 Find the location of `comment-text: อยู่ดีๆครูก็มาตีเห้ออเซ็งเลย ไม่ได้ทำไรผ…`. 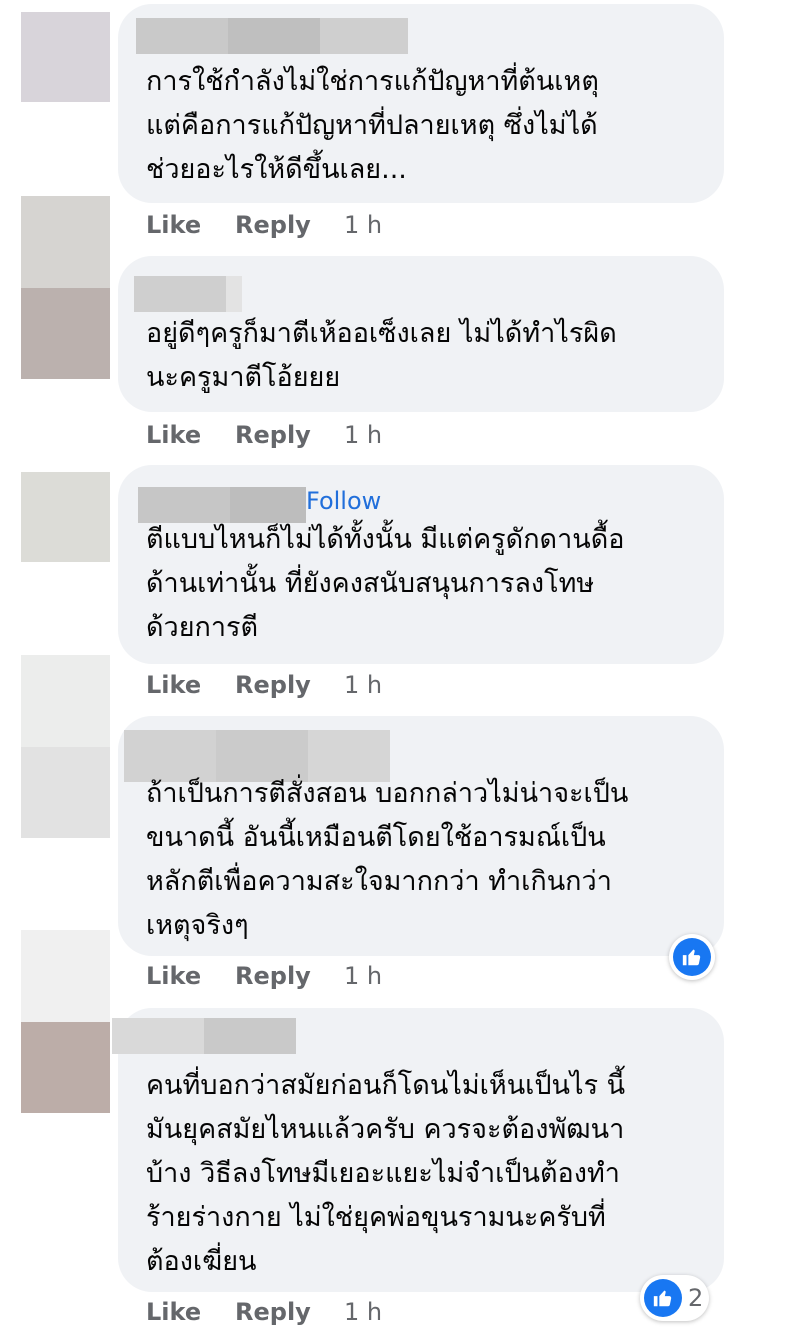

comment-text: อยู่ดีๆครูก็มาตีเห้ออเซ็งเลย ไม่ได้ทำไรผ… is located at coordinates (381, 355).